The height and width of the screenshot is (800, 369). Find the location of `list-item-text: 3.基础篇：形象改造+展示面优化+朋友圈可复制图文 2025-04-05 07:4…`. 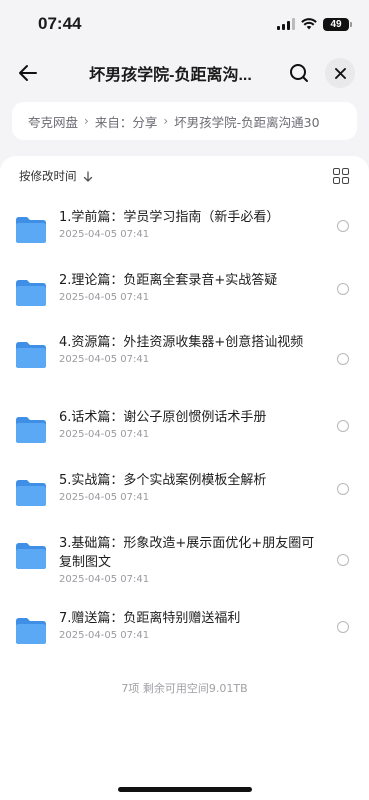

list-item-text: 3.基础篇：形象改造+展示面优化+朋友圈可复制图文 2025-04-05 07:4… is located at coordinates (188, 559).